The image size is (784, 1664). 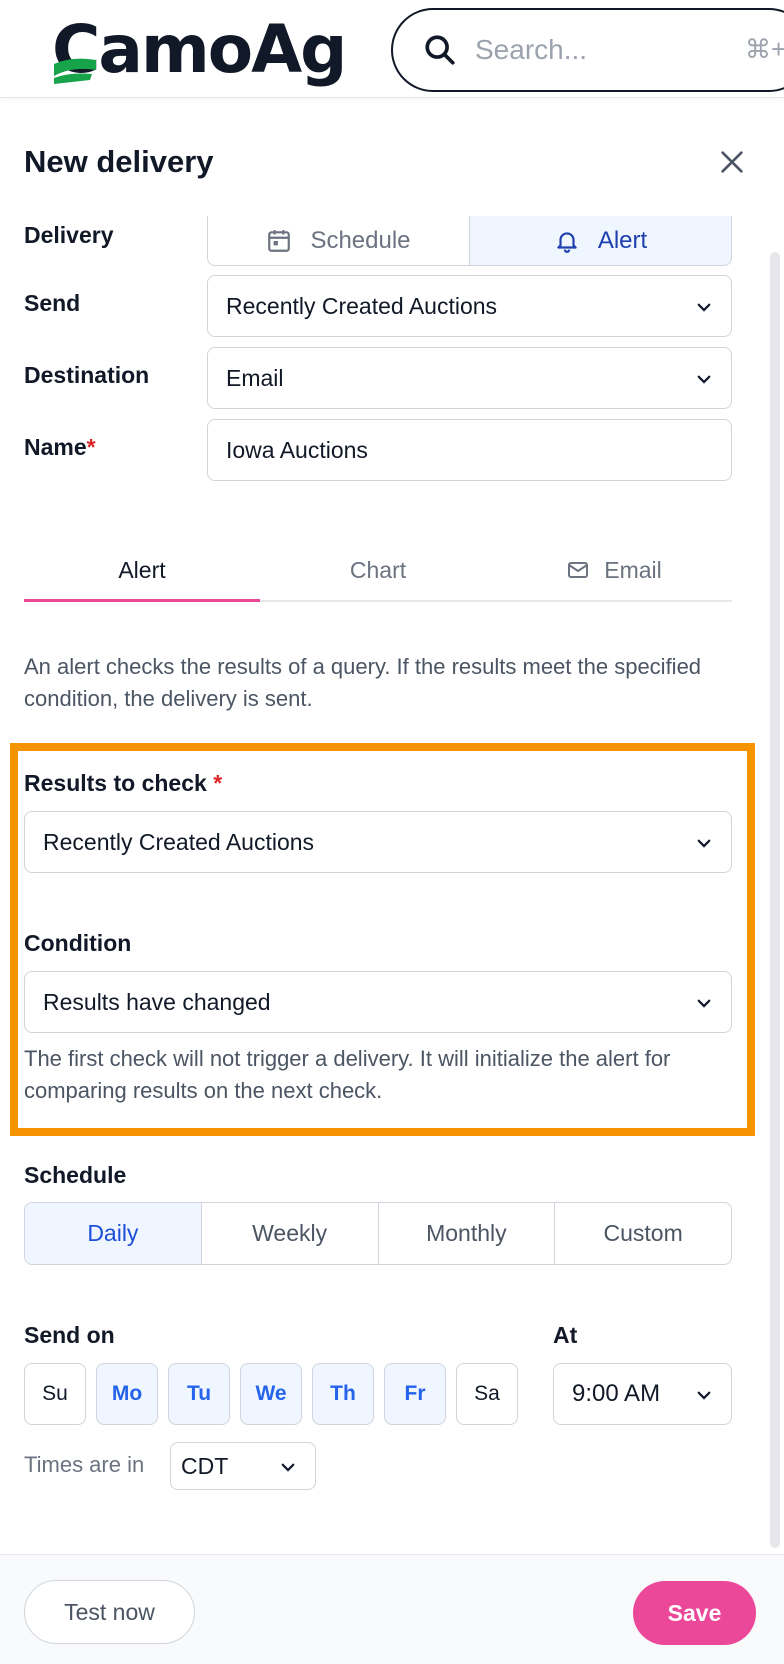 I want to click on tabs: Alert Chart Email, so click(x=378, y=571).